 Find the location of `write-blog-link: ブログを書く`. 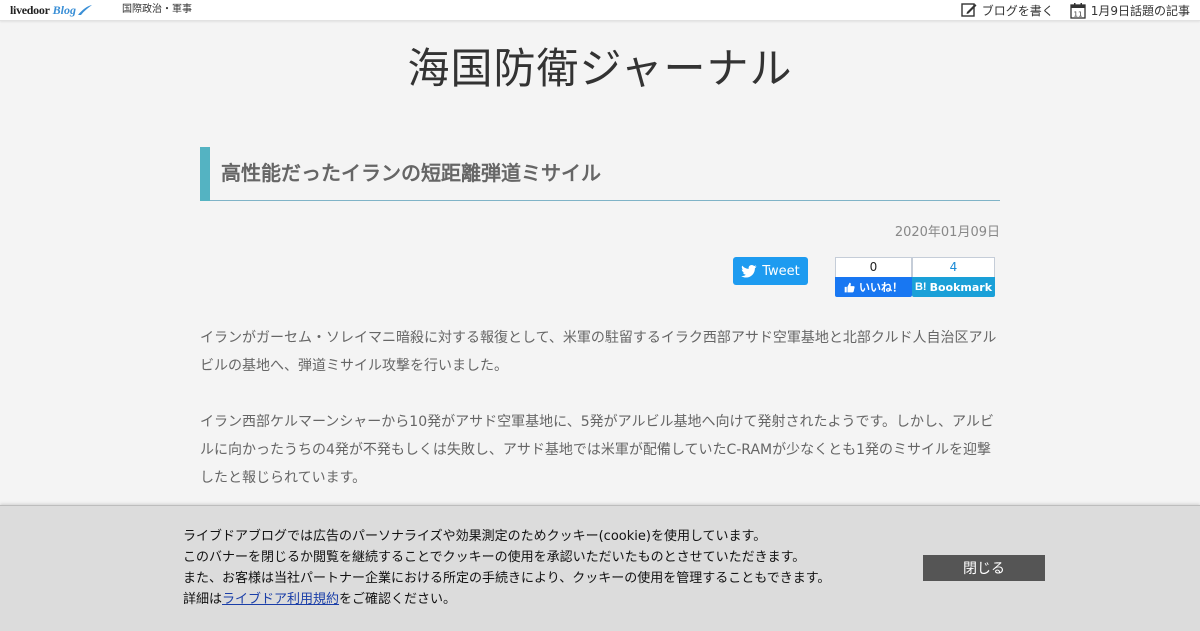

write-blog-link: ブログを書く is located at coordinates (1007, 10).